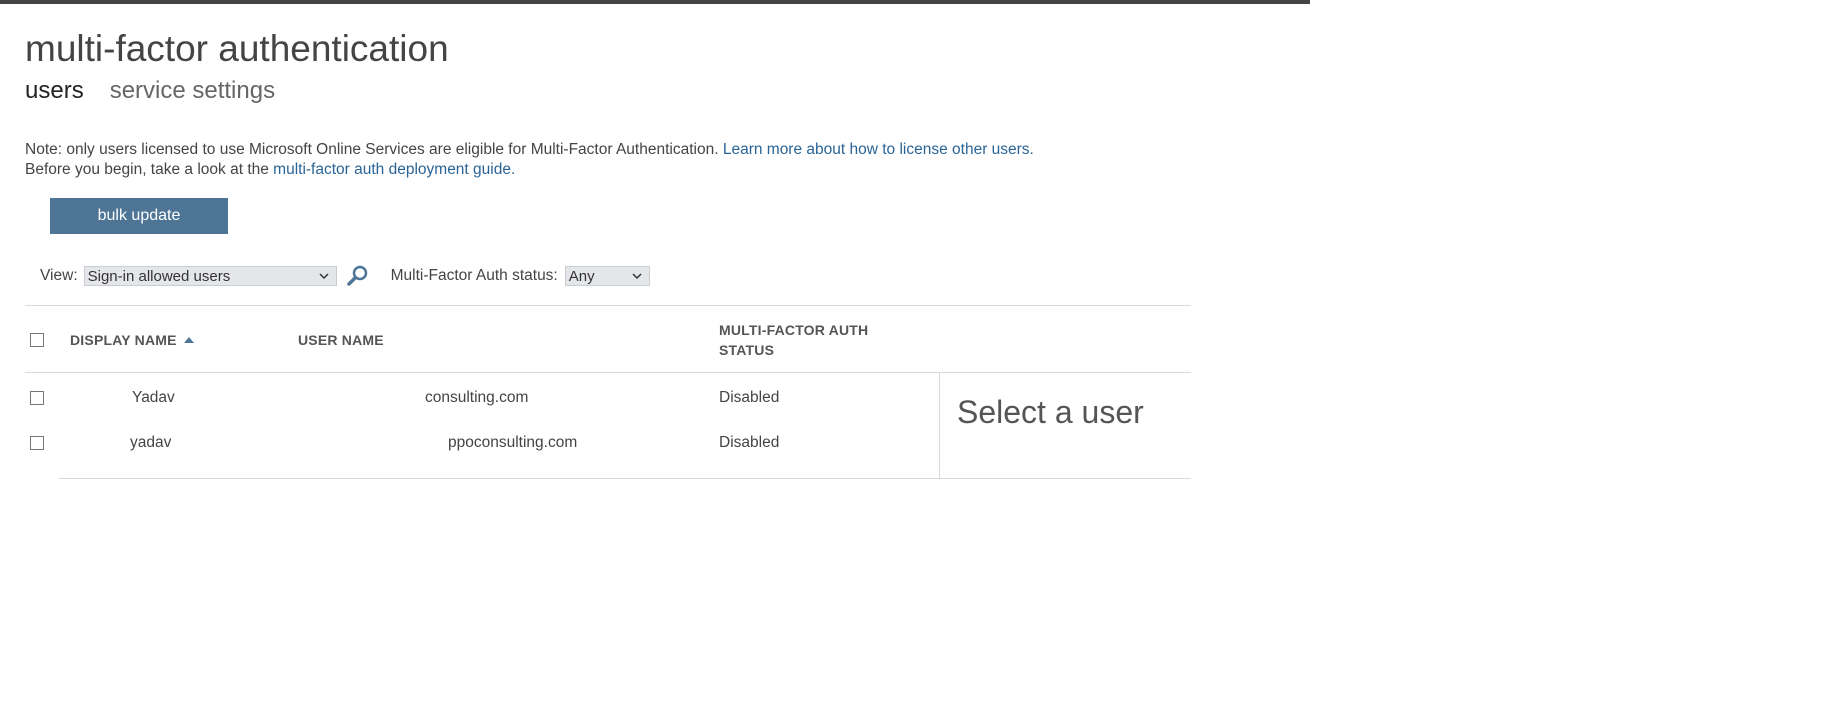 Image resolution: width=1846 pixels, height=715 pixels. I want to click on page-title: multi-factor authentication, so click(237, 48).